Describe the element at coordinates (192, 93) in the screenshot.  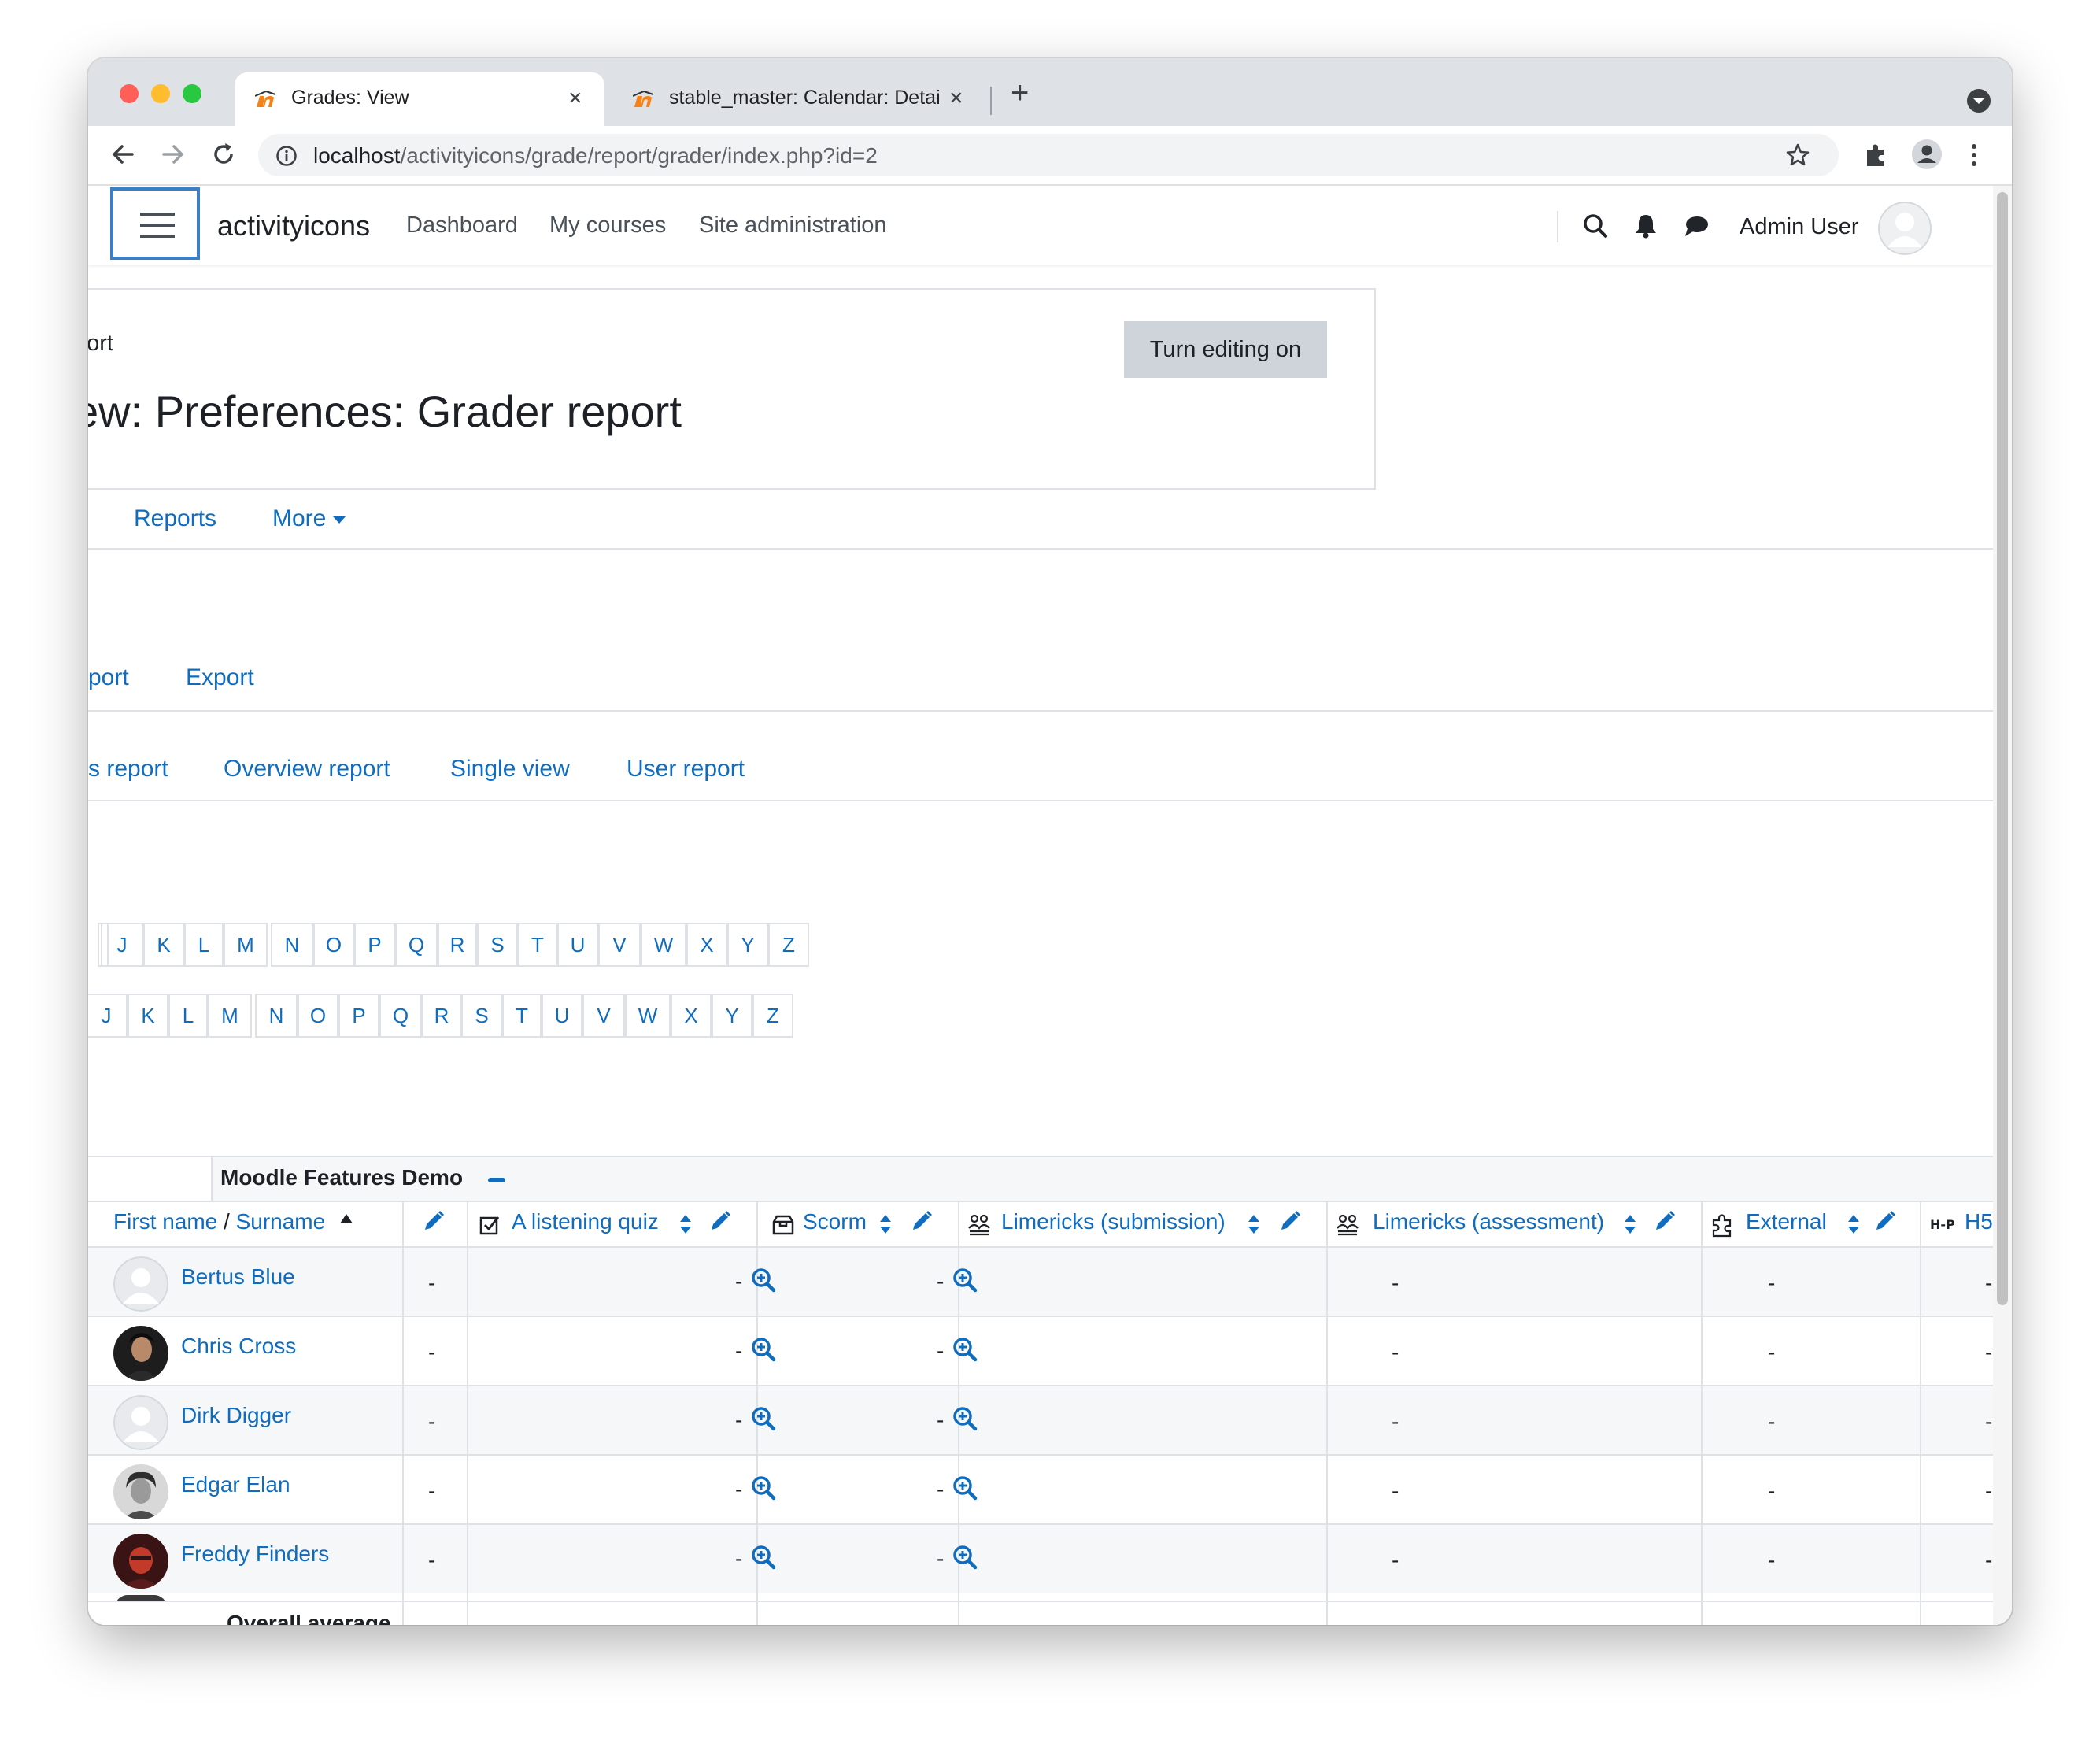
I see `maximize-window-button` at that location.